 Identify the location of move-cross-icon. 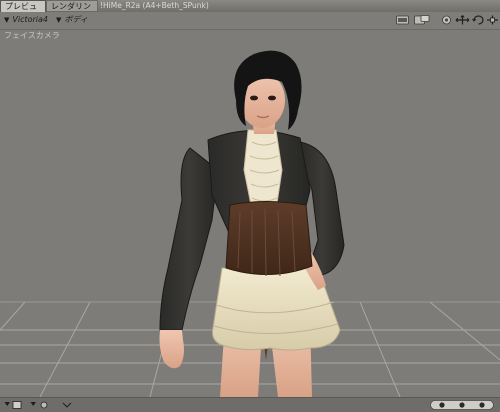
(462, 20).